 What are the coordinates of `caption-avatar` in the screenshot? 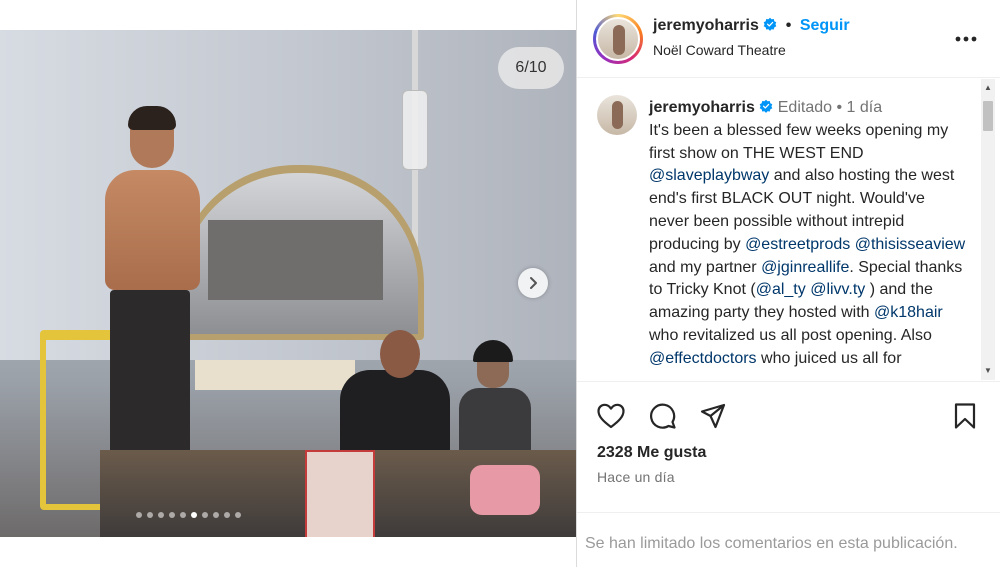 It's located at (617, 115).